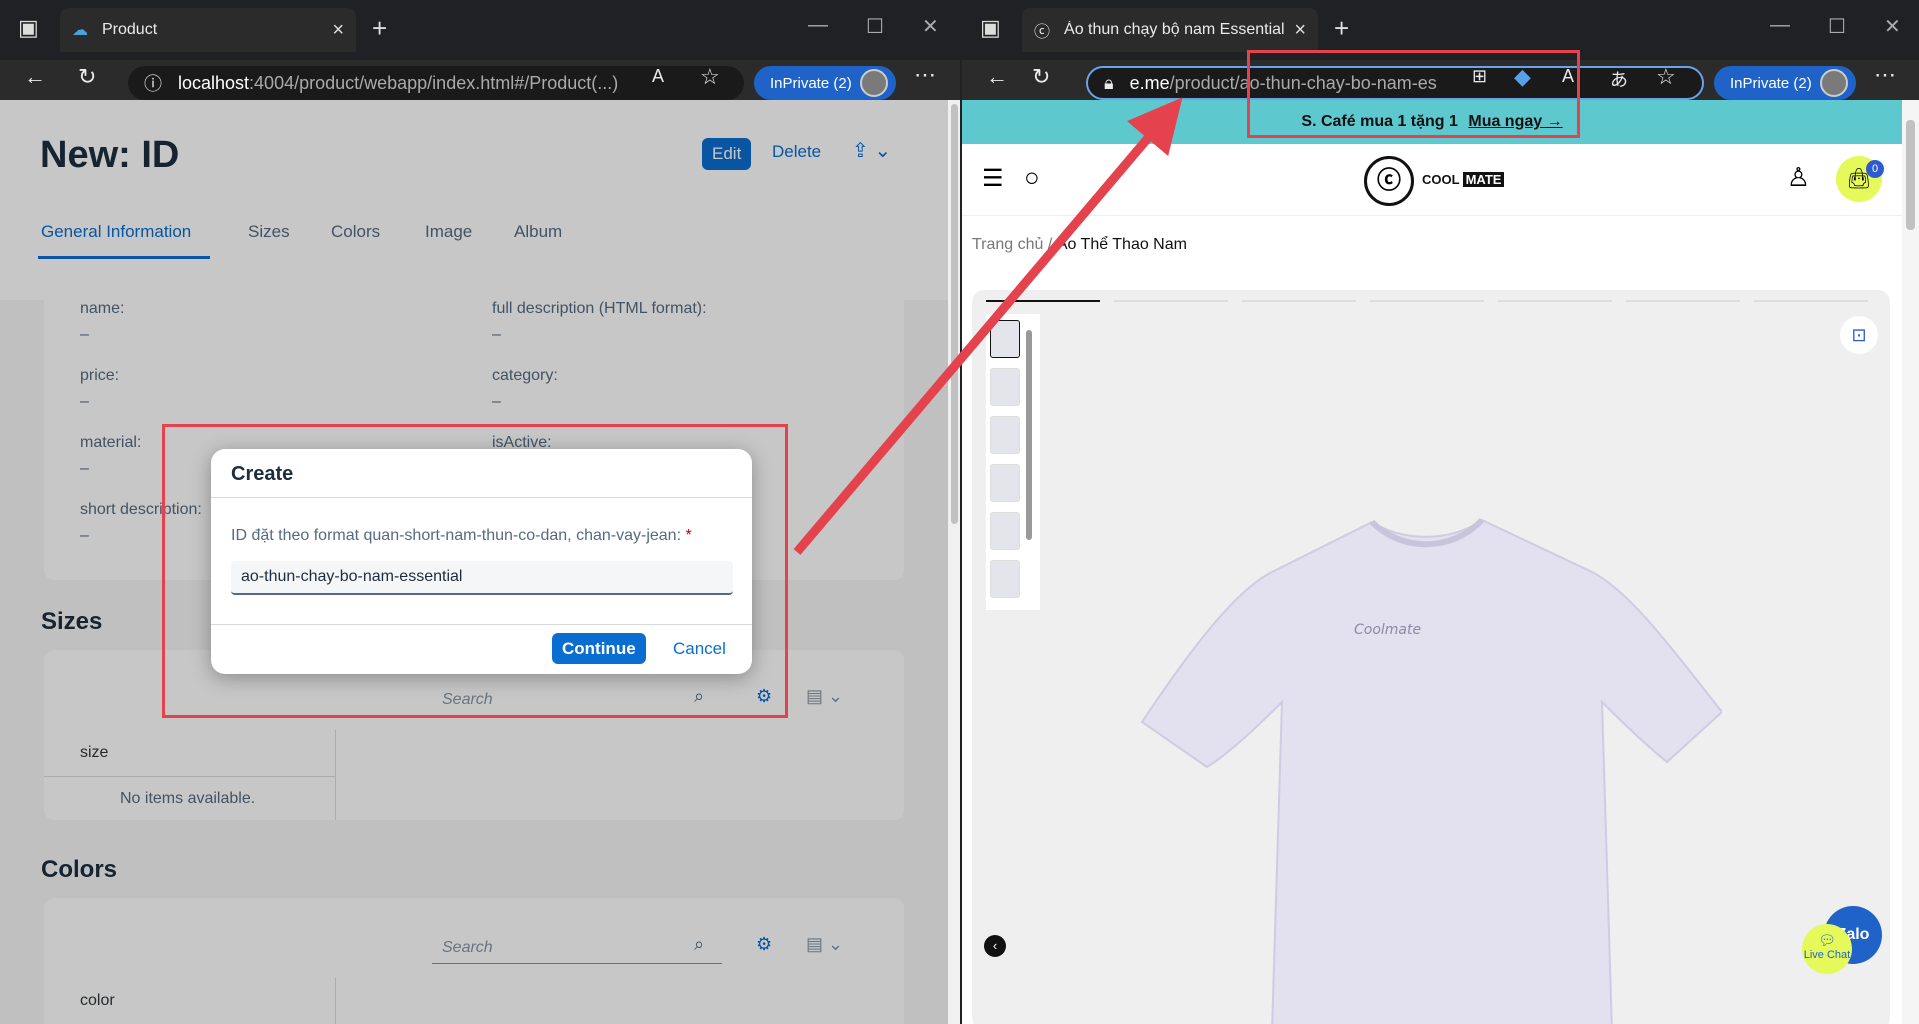 This screenshot has width=1919, height=1024. Describe the element at coordinates (1875, 169) in the screenshot. I see `cart-count: 0` at that location.